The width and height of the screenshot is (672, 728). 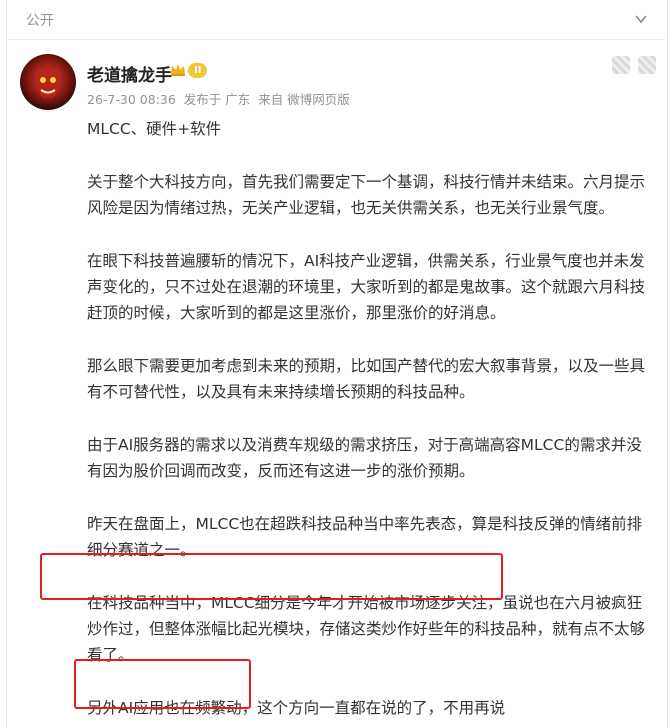 What do you see at coordinates (129, 73) in the screenshot?
I see `author-name: 老道擒龙手` at bounding box center [129, 73].